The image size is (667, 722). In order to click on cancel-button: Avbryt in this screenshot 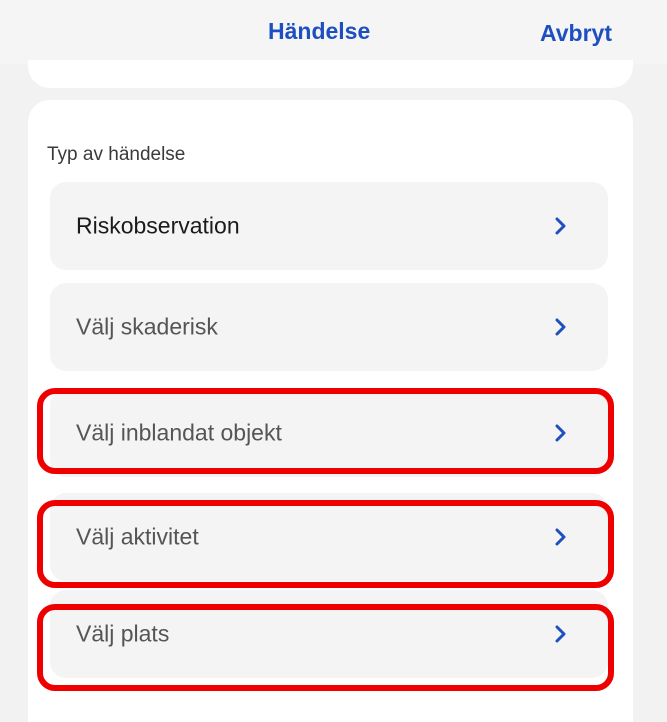, I will do `click(576, 33)`.